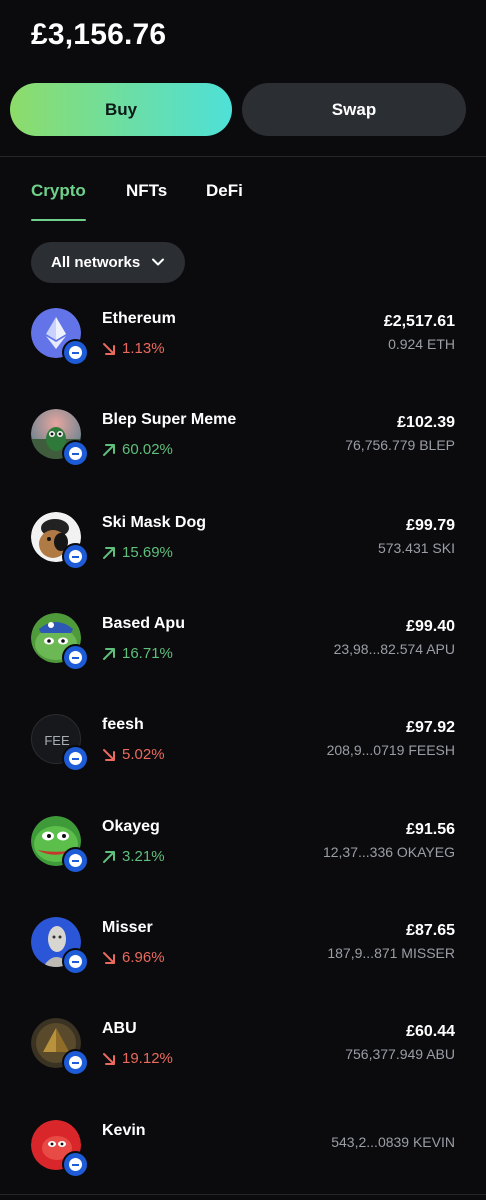  I want to click on token-row-kevin: Kevin 543,2...0839 KEVIN, so click(243, 1160).